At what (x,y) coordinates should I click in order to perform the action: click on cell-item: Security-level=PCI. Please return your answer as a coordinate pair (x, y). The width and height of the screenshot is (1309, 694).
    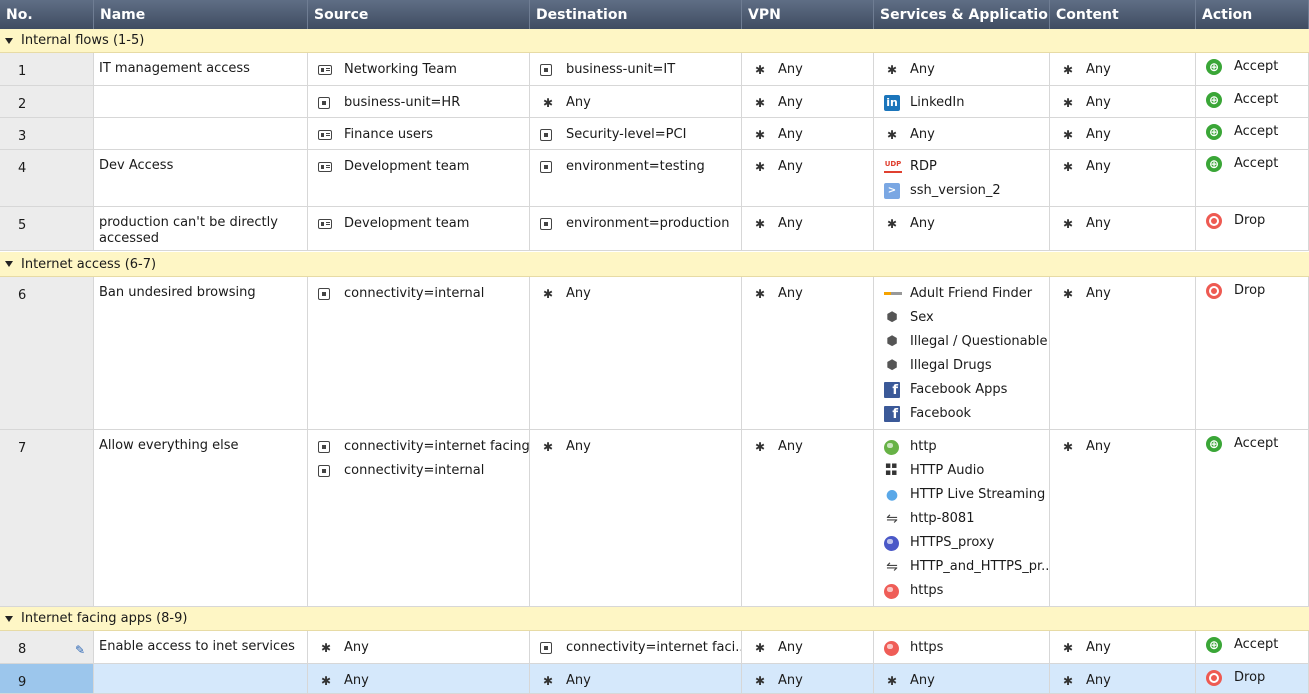
    Looking at the image, I should click on (640, 135).